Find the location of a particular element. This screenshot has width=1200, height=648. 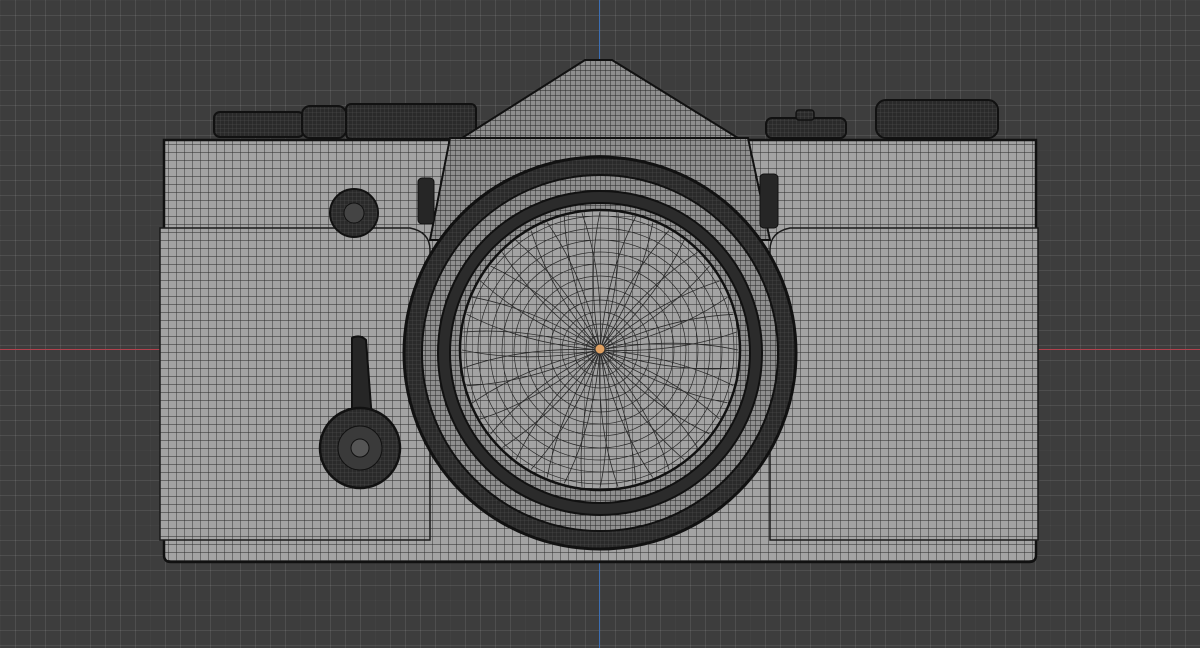

object-origin-icon is located at coordinates (600, 349).